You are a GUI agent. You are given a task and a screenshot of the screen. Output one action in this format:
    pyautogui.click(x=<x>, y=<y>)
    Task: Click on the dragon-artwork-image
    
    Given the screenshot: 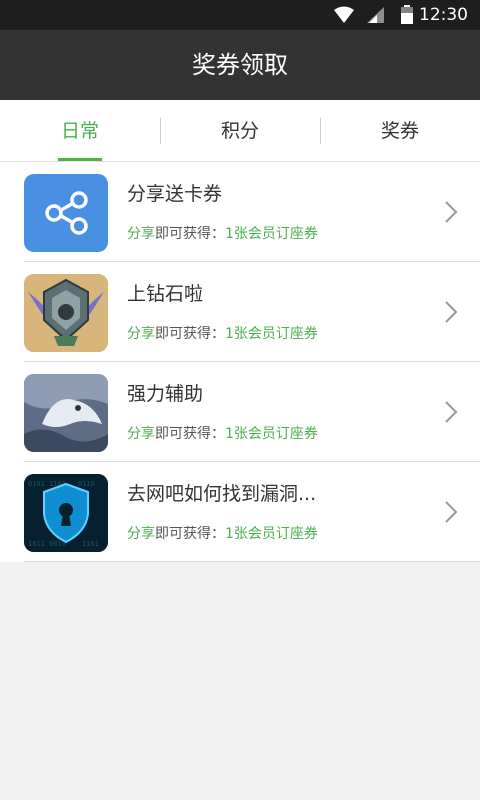 What is the action you would take?
    pyautogui.click(x=66, y=413)
    